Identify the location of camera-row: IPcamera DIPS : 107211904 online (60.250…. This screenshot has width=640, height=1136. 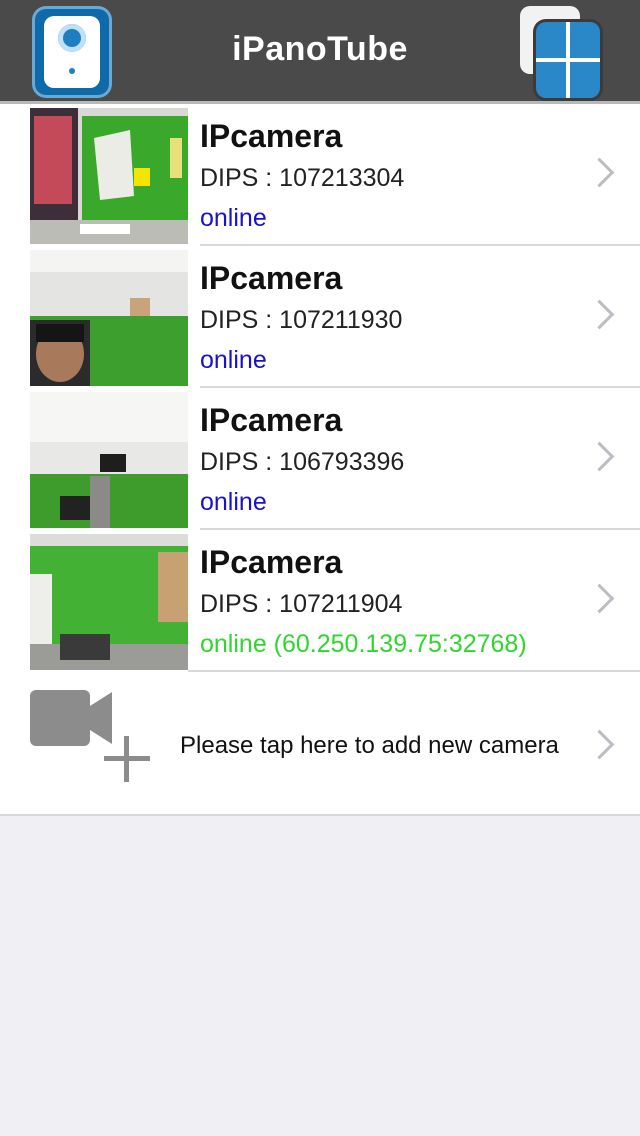
(320, 601).